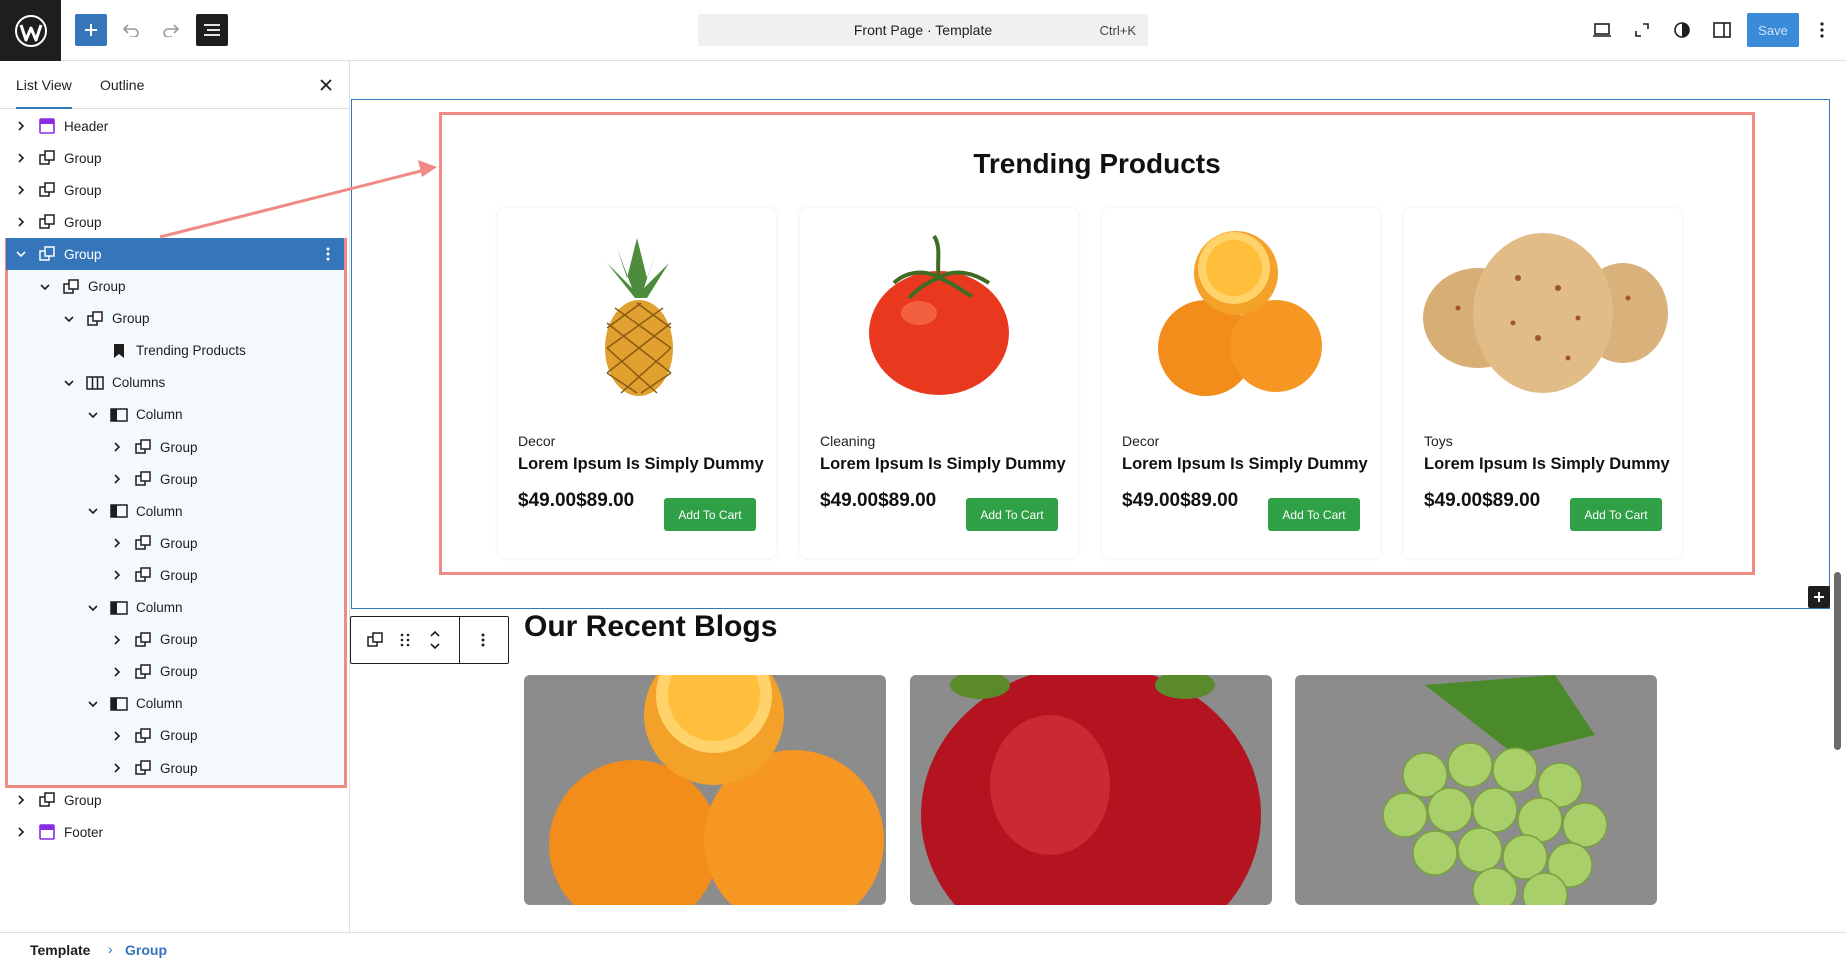 The width and height of the screenshot is (1846, 966). What do you see at coordinates (847, 441) in the screenshot?
I see `product-category: Cleaning` at bounding box center [847, 441].